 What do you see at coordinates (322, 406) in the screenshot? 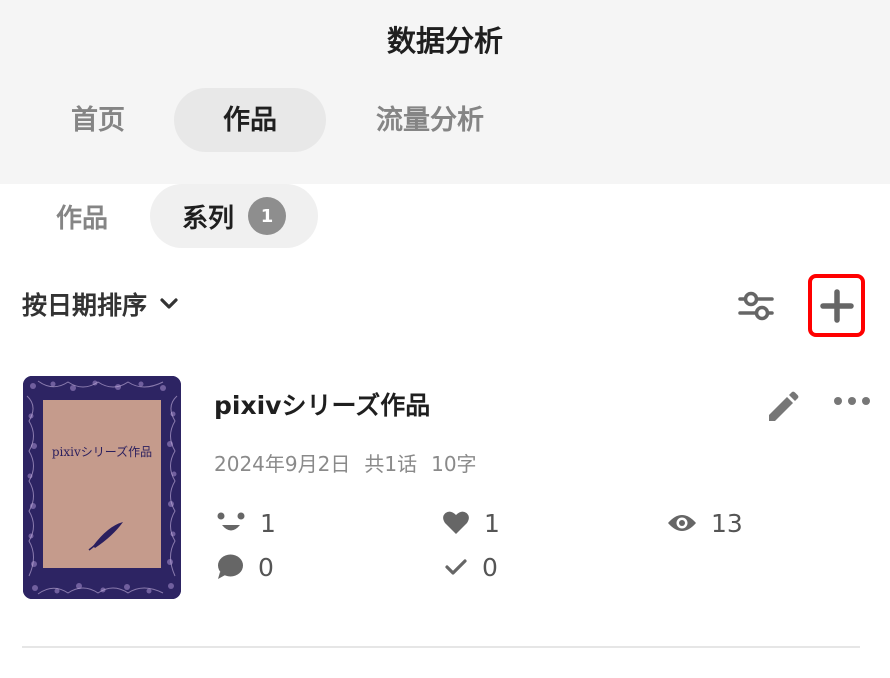
I see `series-title: pixivシリーズ作品` at bounding box center [322, 406].